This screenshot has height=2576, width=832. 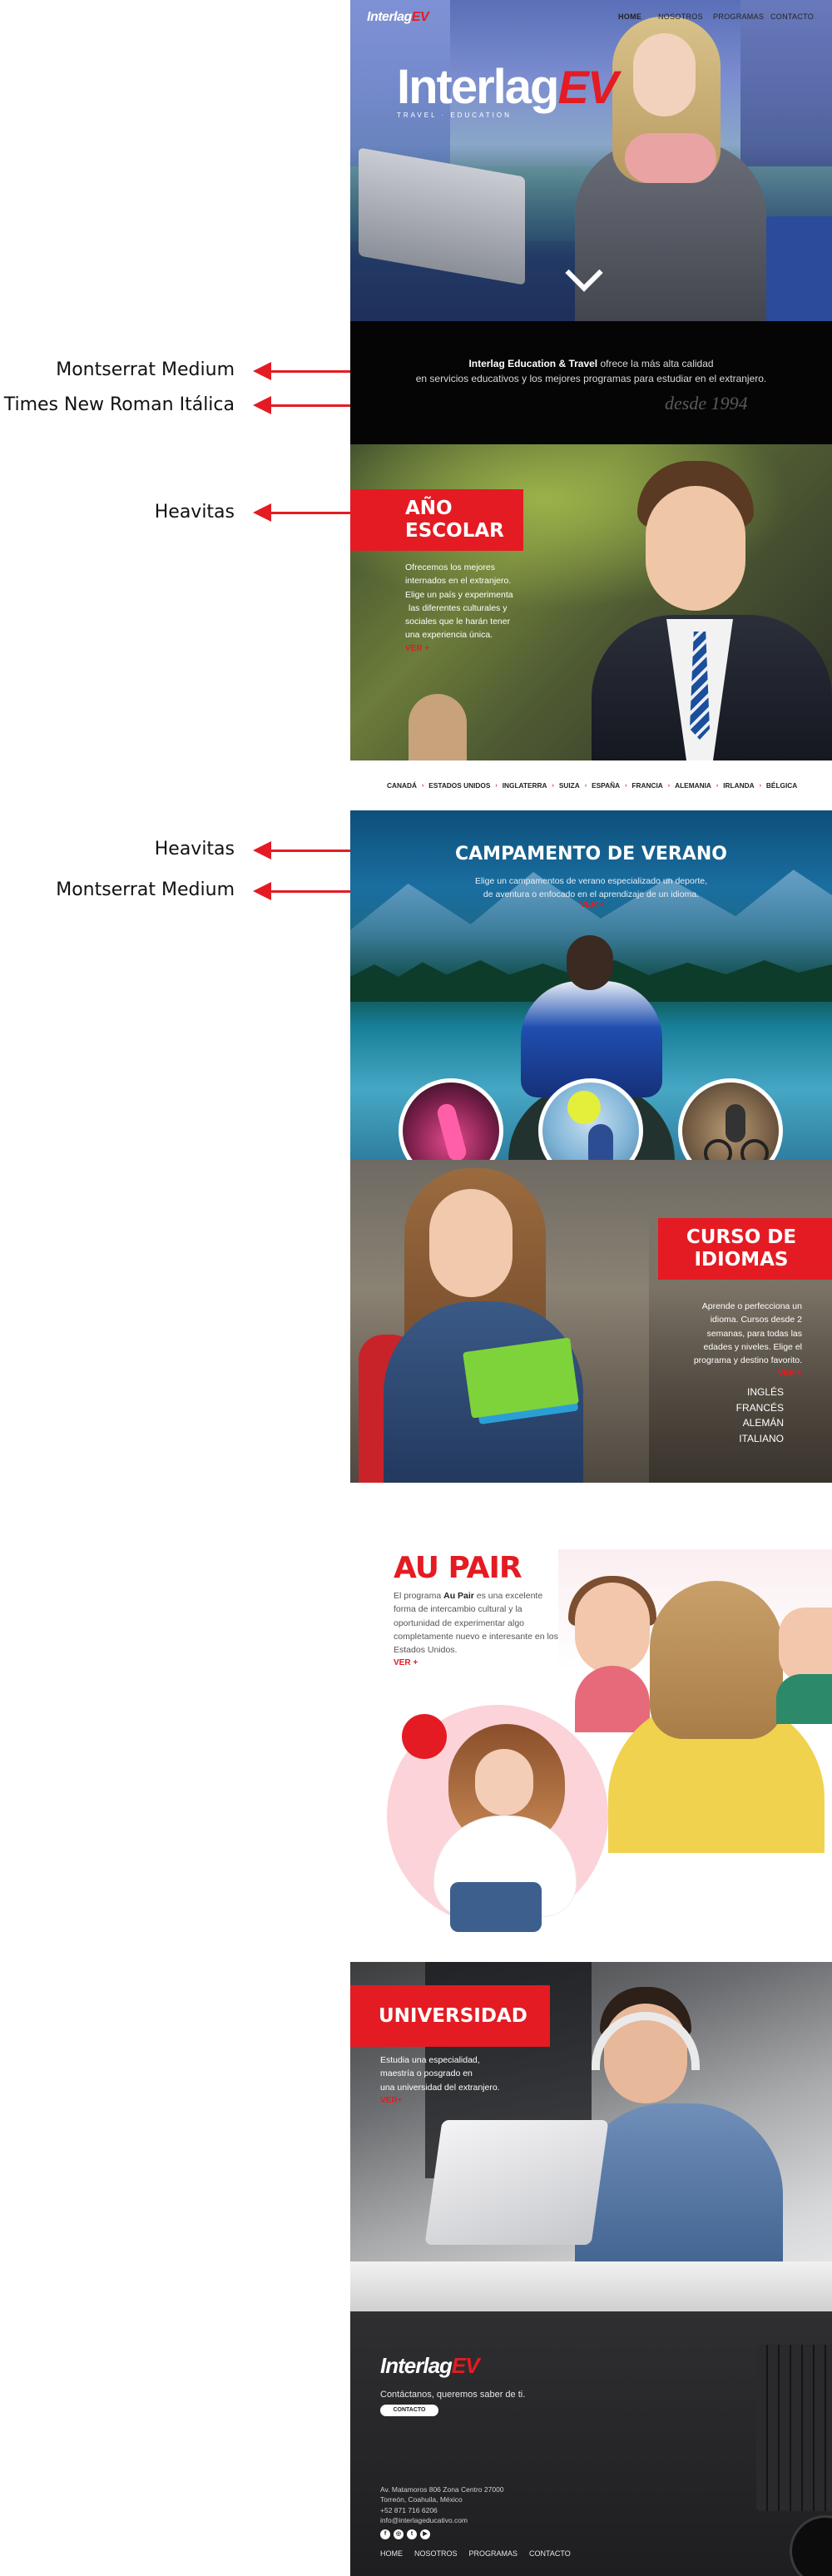 I want to click on anio-text-line: las diferentes culturales y, so click(x=458, y=608).